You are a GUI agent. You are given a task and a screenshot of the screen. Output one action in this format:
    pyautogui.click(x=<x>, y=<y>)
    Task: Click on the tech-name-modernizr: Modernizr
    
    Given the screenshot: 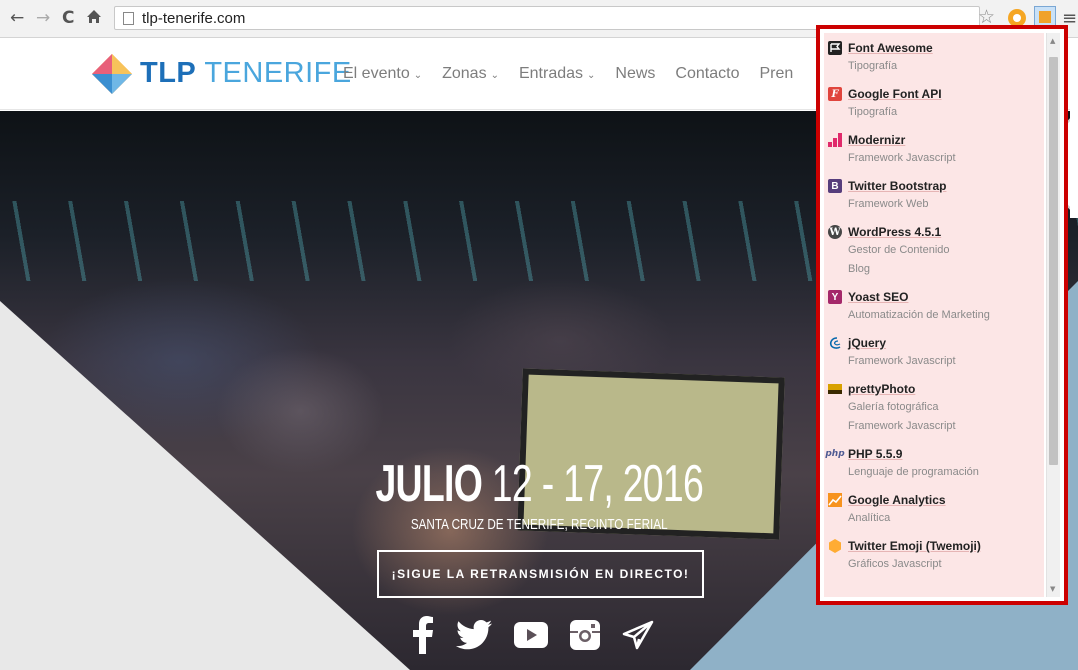 What is the action you would take?
    pyautogui.click(x=876, y=140)
    